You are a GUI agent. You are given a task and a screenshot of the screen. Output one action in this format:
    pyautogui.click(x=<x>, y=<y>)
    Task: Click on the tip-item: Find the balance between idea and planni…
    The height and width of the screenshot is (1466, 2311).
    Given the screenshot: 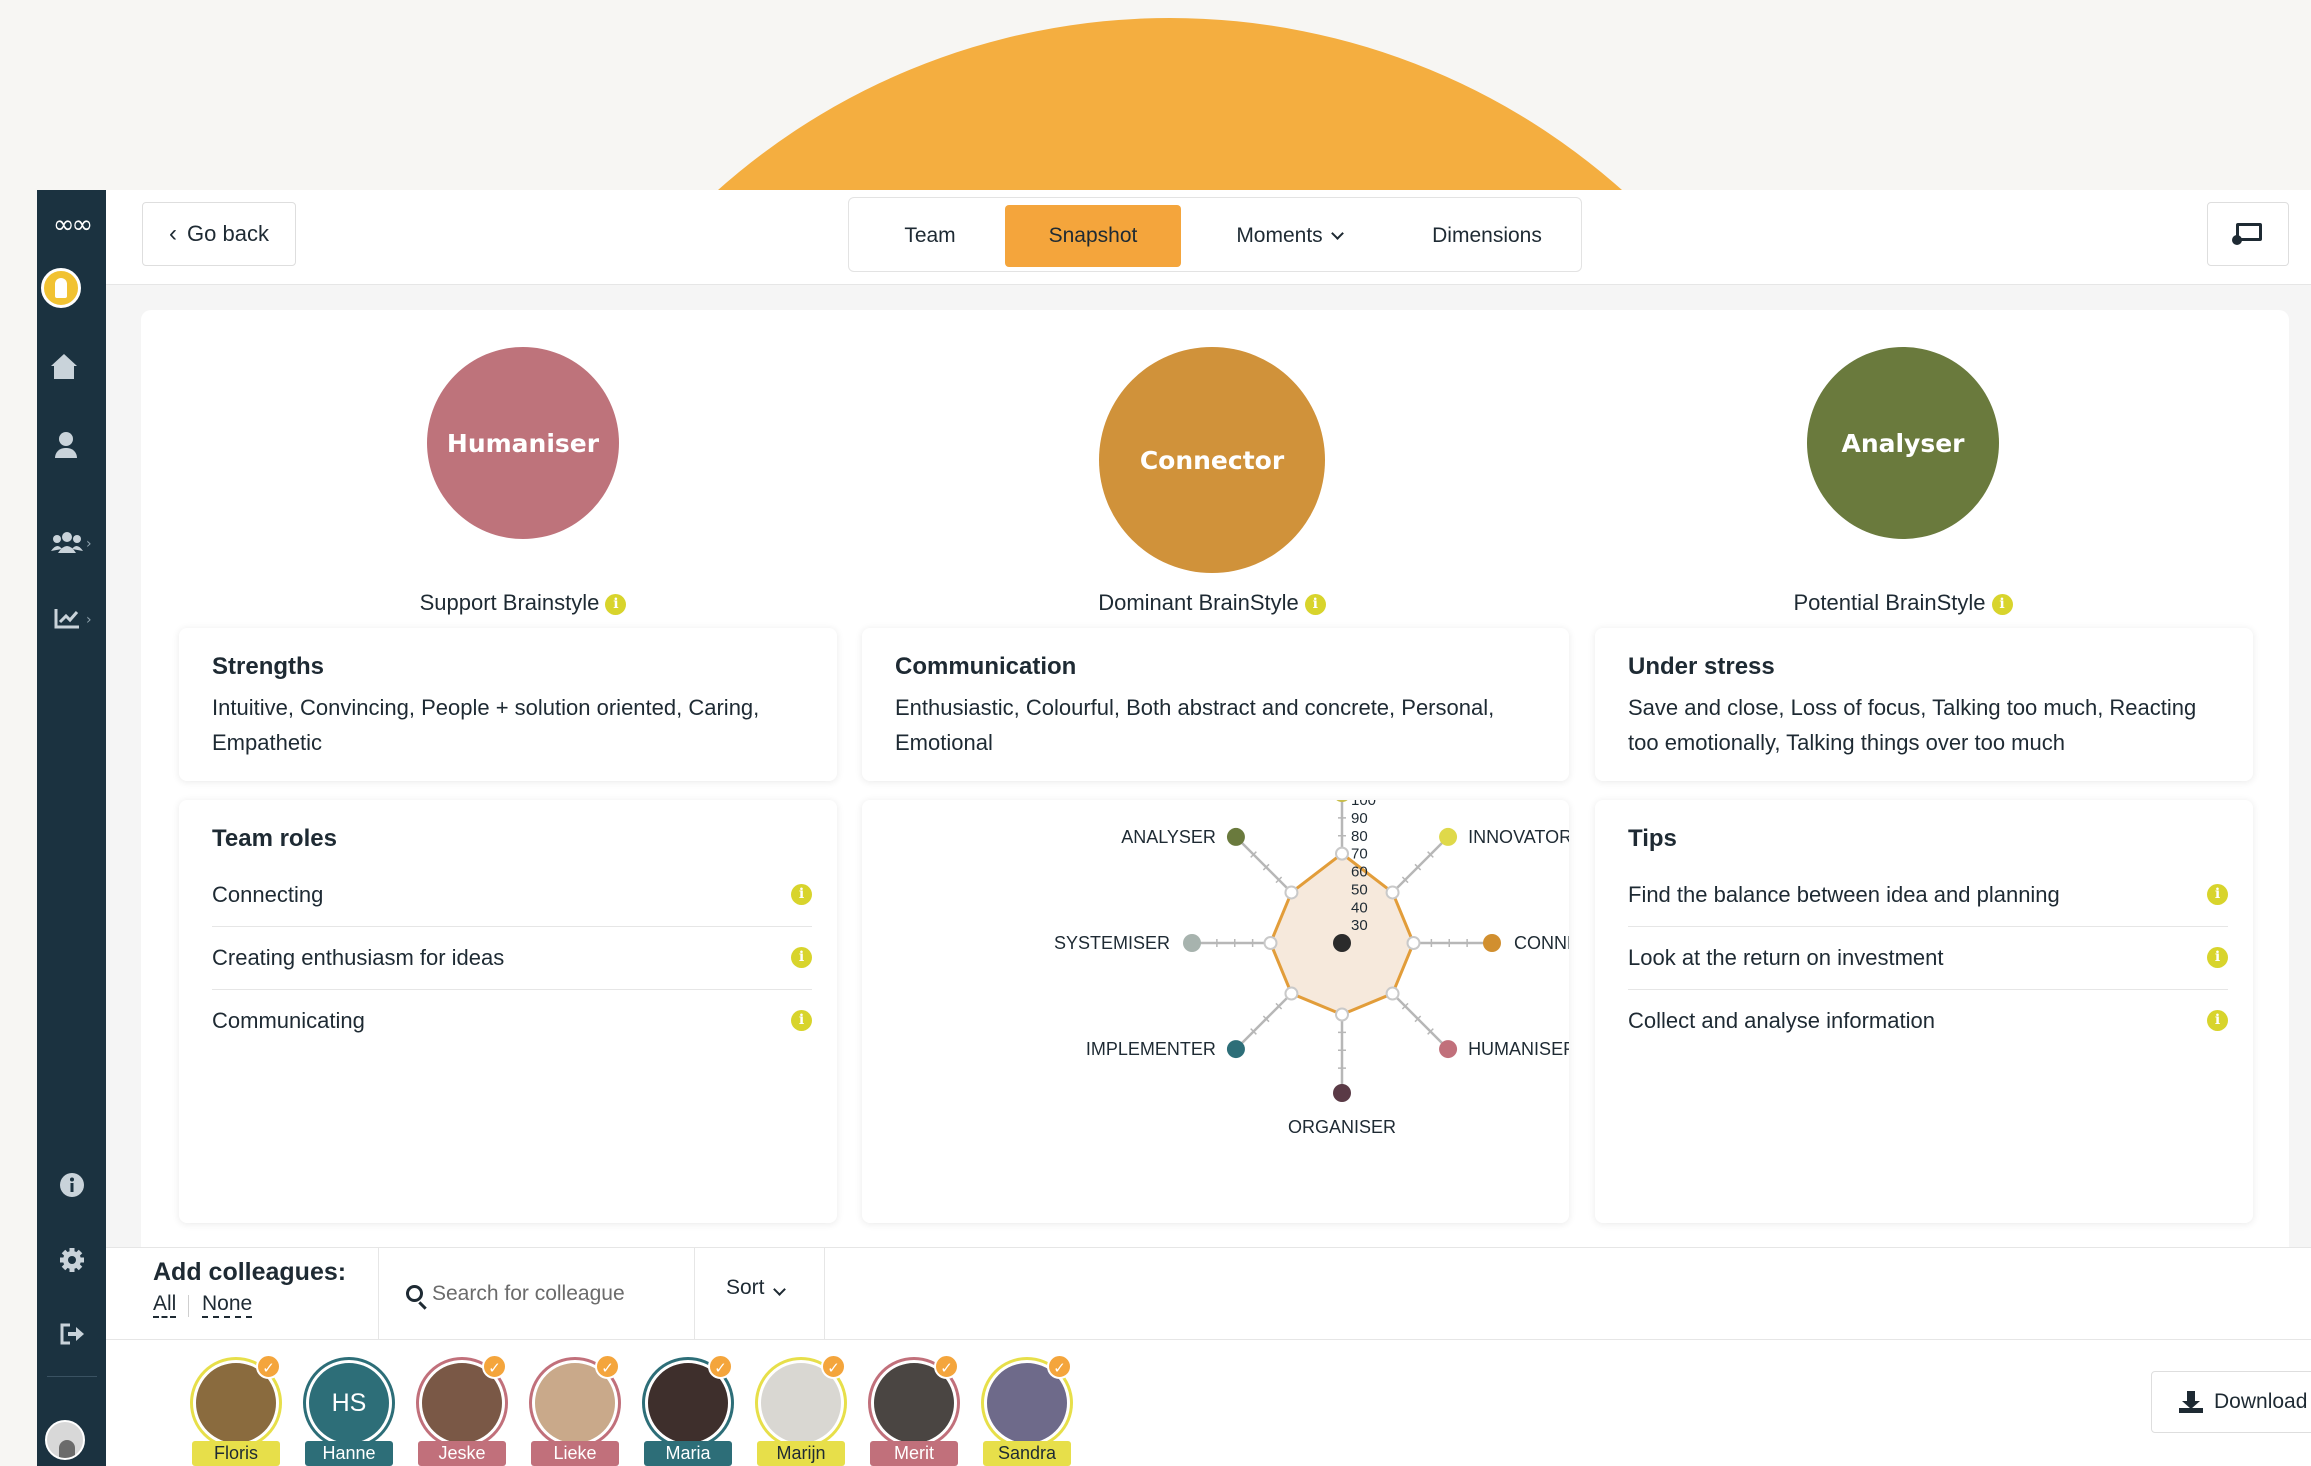 What is the action you would take?
    pyautogui.click(x=1928, y=895)
    